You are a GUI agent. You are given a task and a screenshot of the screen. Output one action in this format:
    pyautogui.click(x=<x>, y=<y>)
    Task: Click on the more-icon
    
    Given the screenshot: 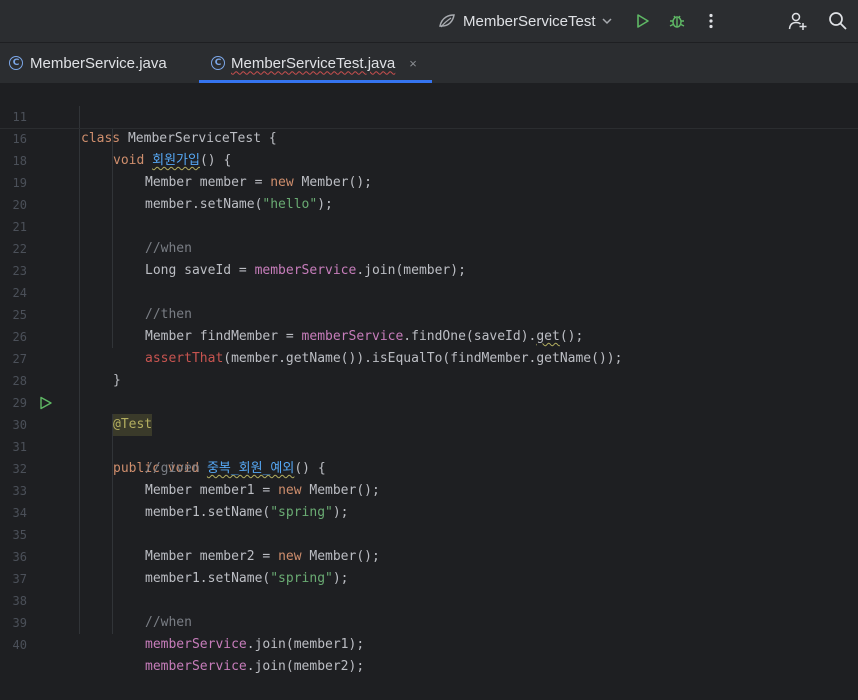 What is the action you would take?
    pyautogui.click(x=711, y=21)
    